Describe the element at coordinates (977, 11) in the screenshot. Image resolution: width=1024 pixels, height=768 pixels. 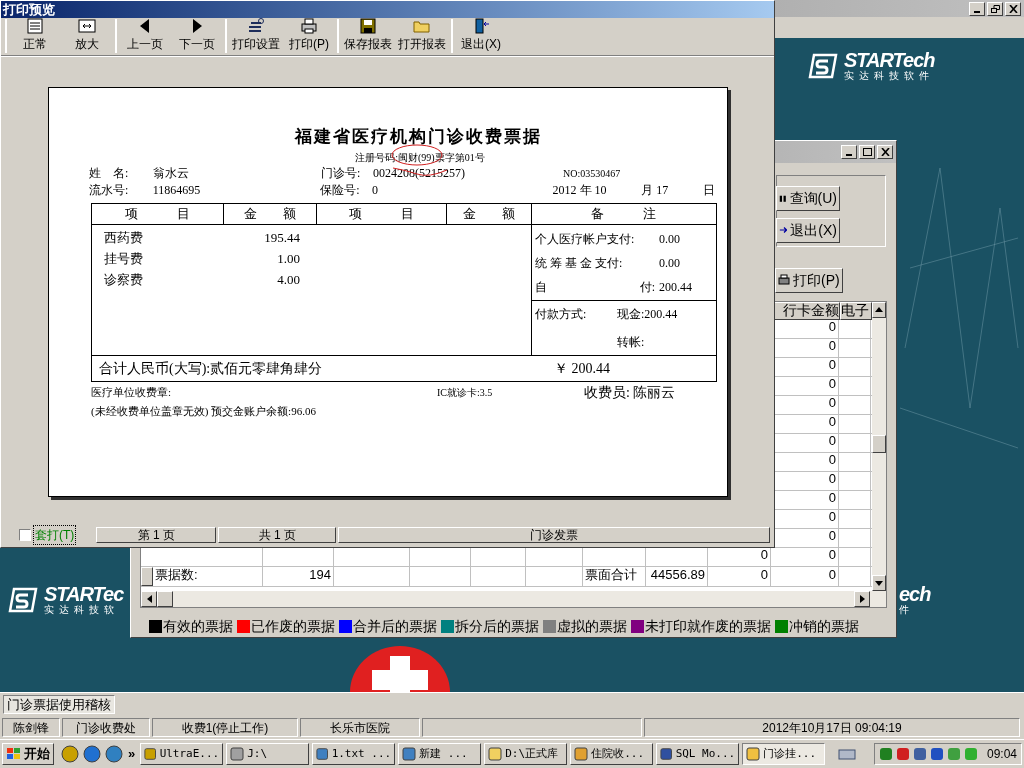
I see `minimize-icon` at that location.